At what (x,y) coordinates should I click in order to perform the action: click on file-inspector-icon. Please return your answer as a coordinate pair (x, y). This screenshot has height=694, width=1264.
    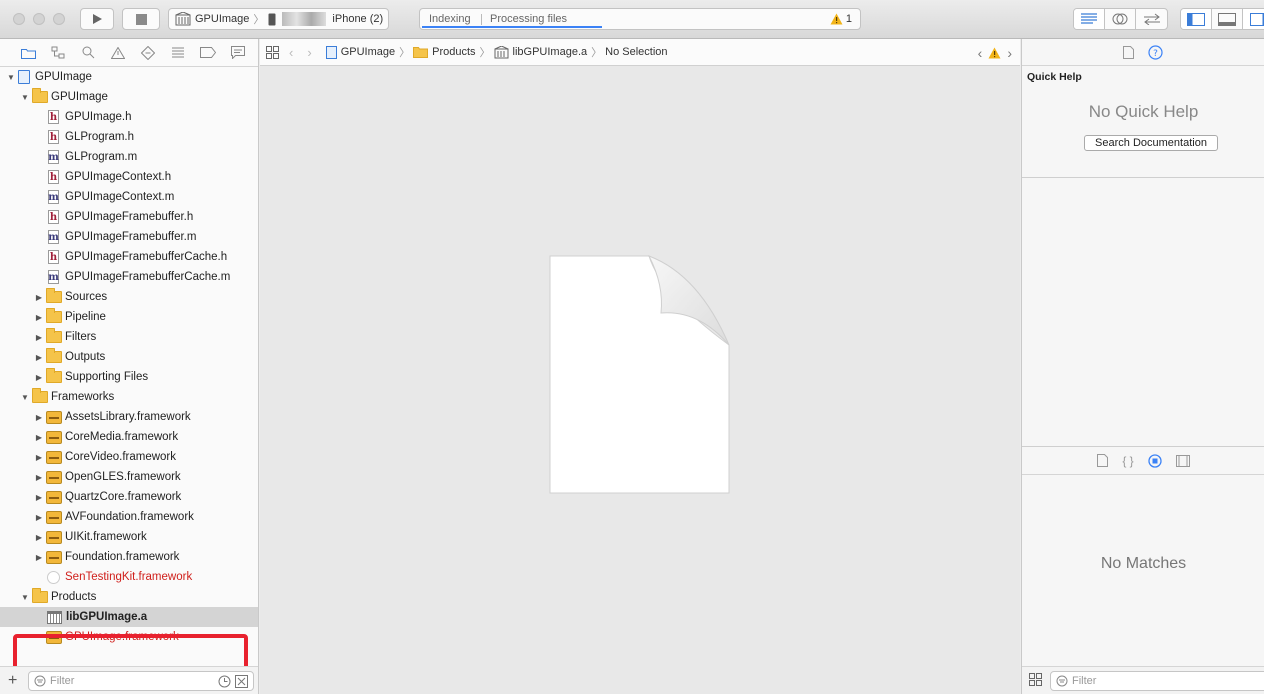
    Looking at the image, I should click on (1128, 52).